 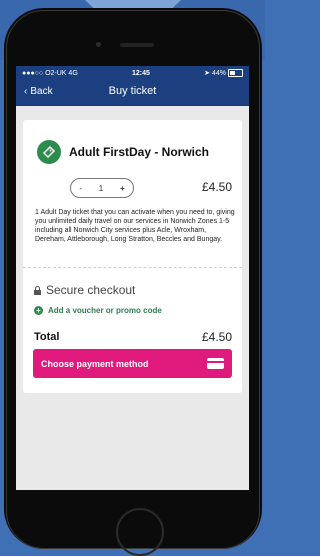 I want to click on plus-circle-icon: +, so click(x=38, y=310).